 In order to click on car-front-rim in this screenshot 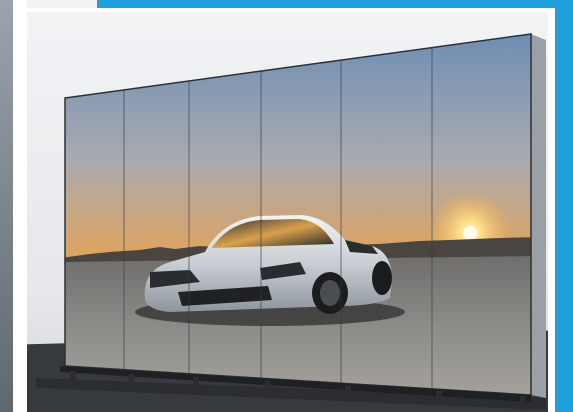, I will do `click(330, 293)`.